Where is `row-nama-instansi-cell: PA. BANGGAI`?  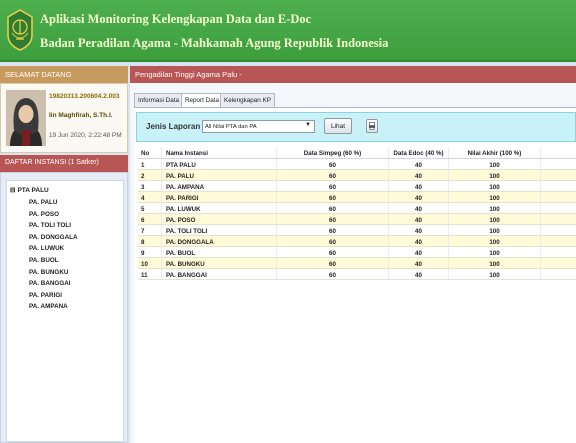
row-nama-instansi-cell: PA. BANGGAI is located at coordinates (219, 274).